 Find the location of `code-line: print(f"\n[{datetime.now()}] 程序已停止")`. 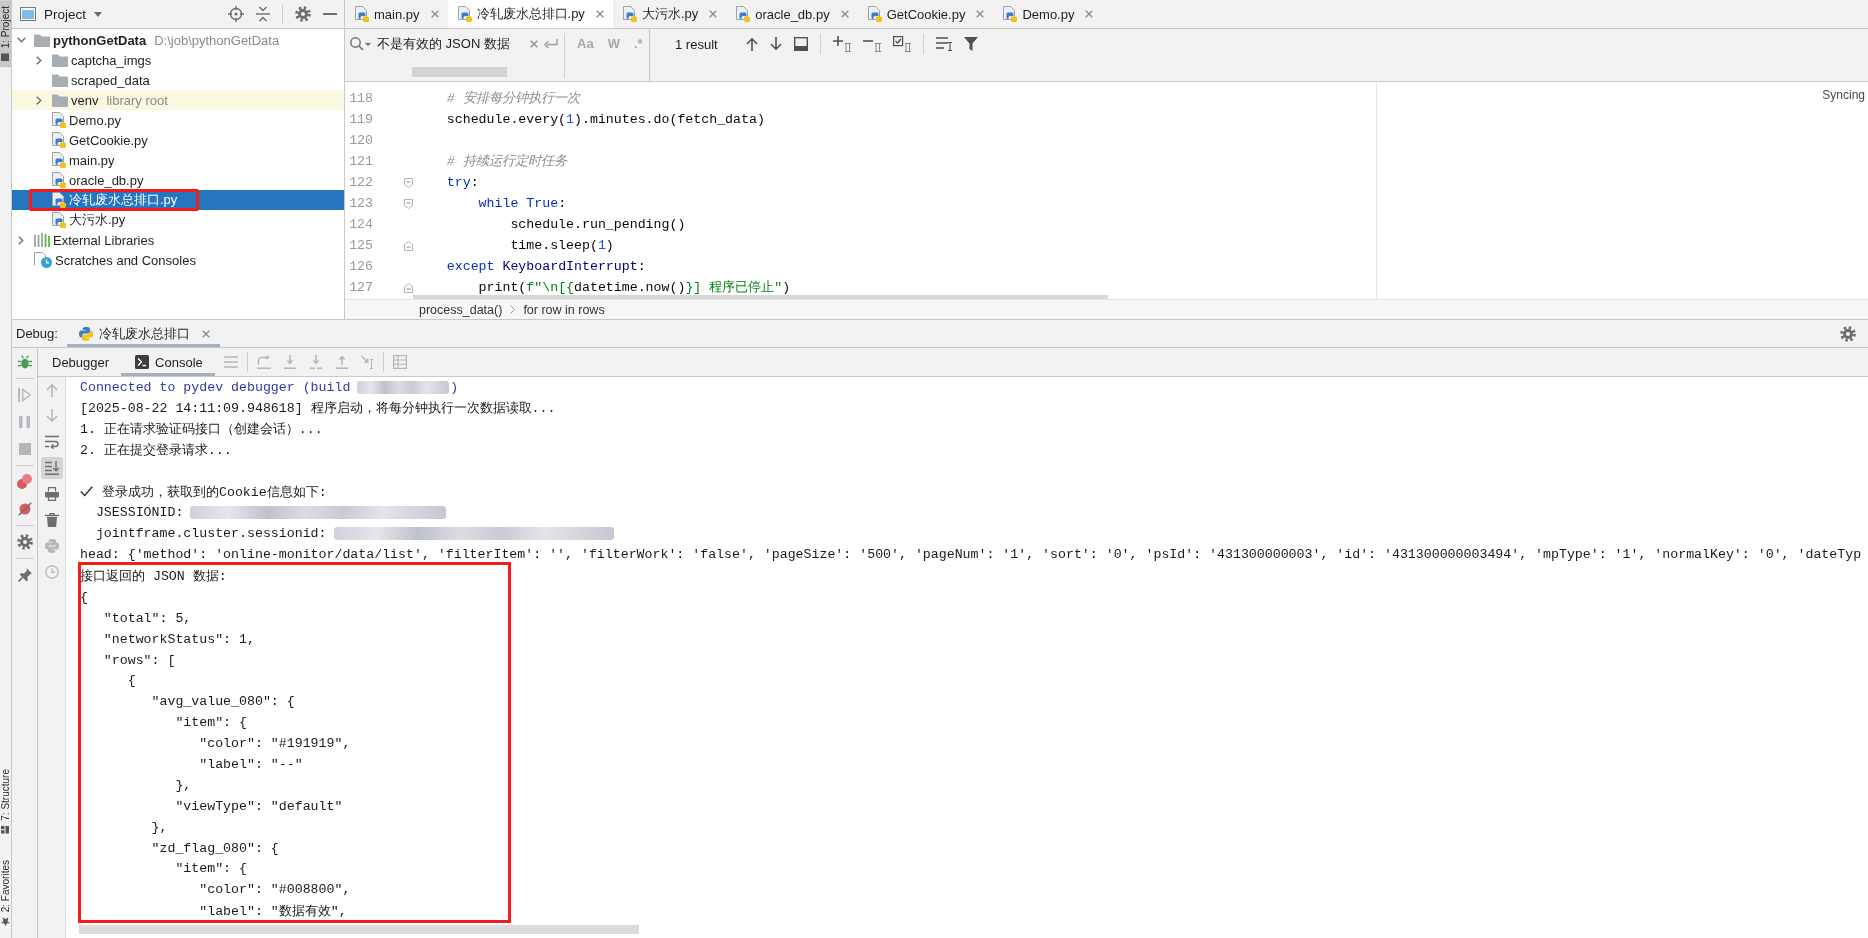

code-line: print(f"\n[{datetime.now()}] 程序已停止") is located at coordinates (634, 287).